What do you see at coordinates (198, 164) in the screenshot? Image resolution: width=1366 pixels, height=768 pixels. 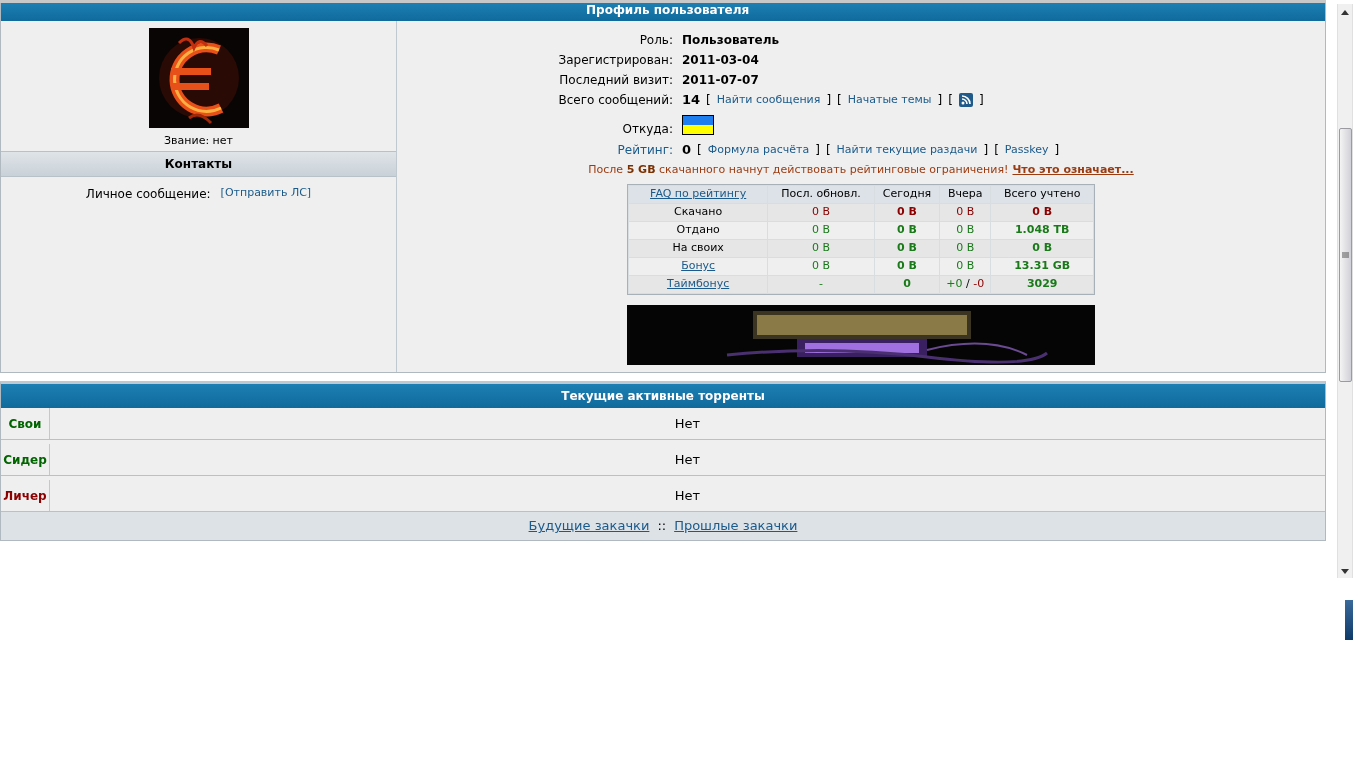 I see `contacts-title: Контакты` at bounding box center [198, 164].